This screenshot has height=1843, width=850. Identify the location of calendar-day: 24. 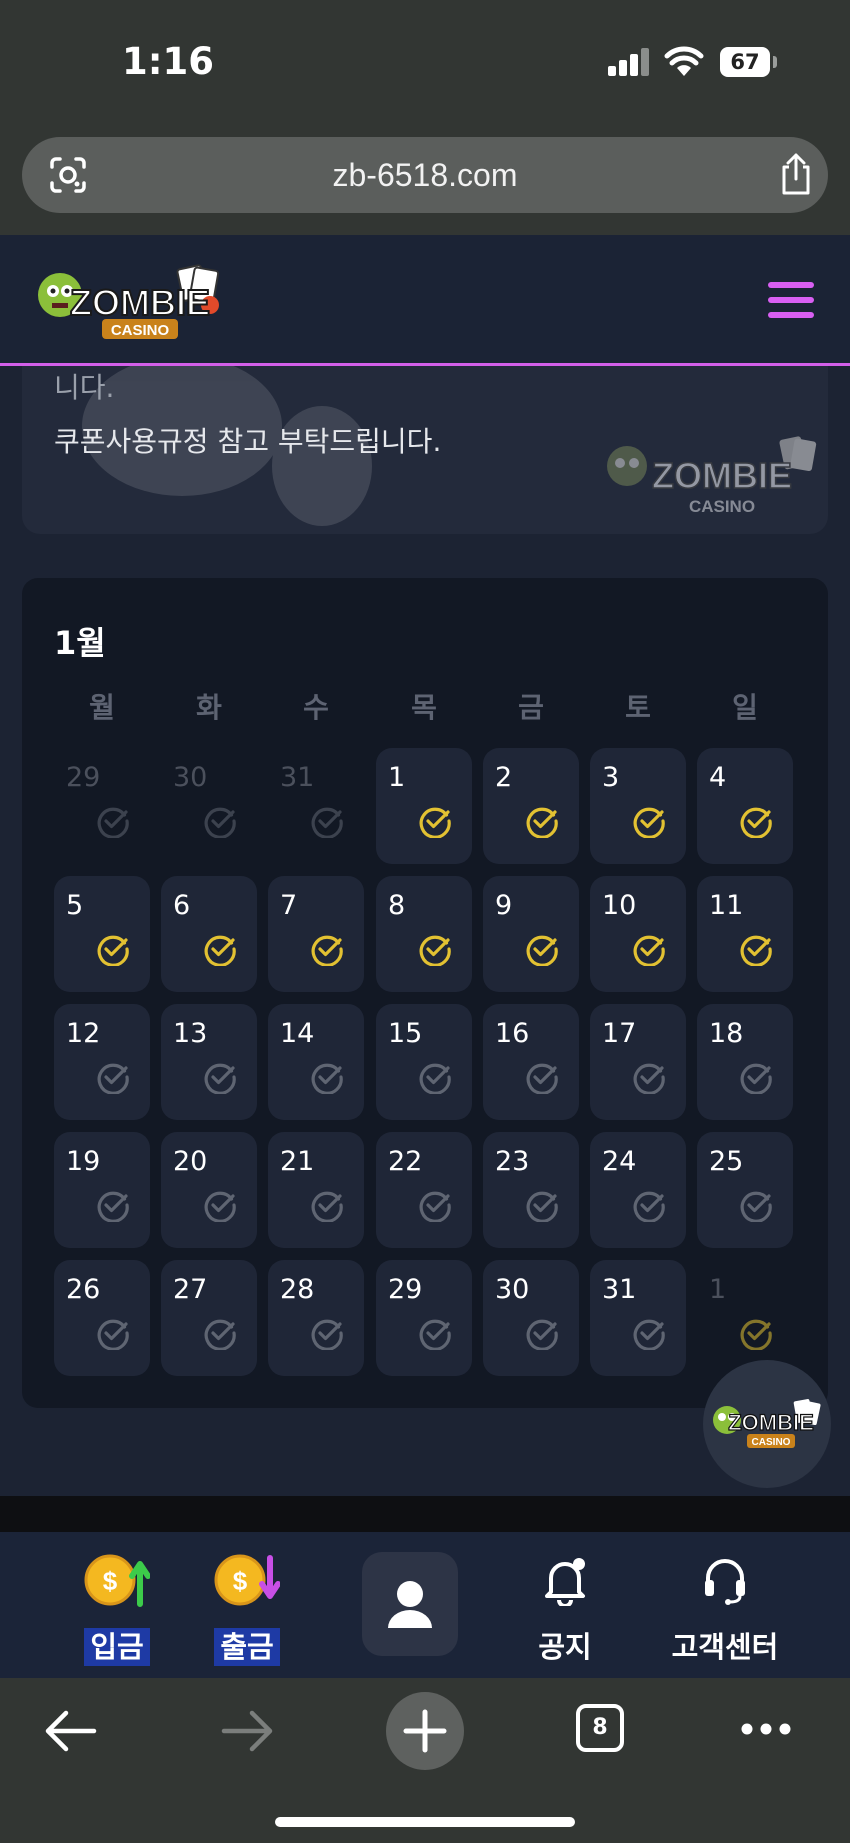
(638, 1190).